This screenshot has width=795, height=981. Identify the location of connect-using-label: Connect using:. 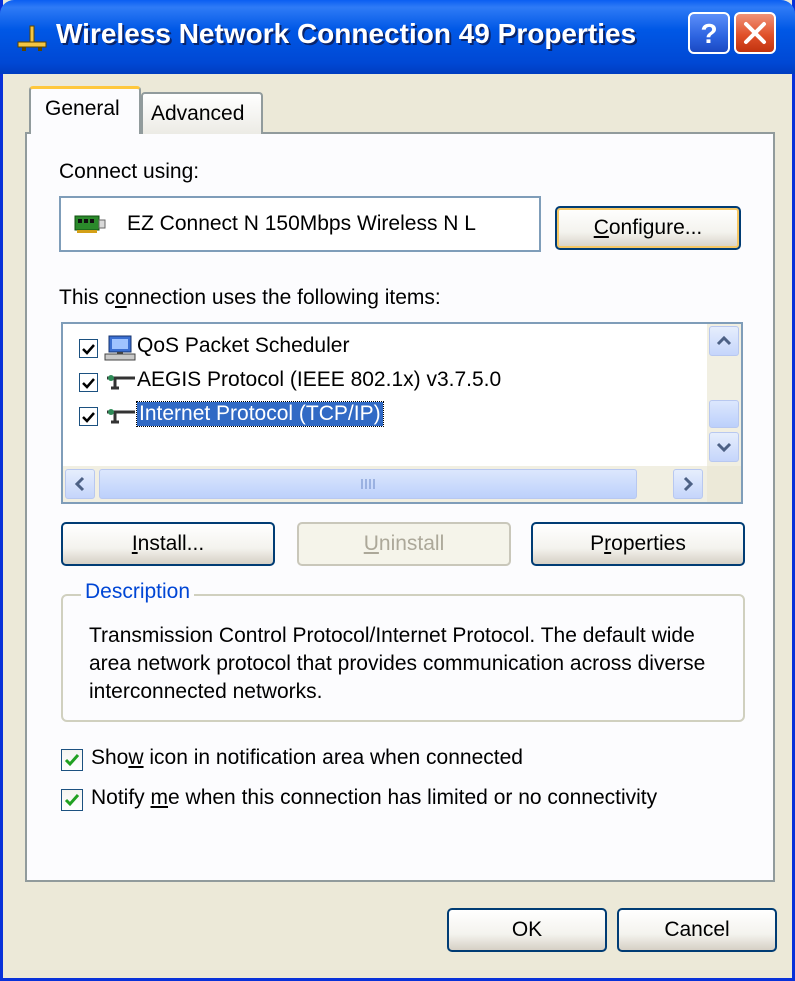
(129, 171).